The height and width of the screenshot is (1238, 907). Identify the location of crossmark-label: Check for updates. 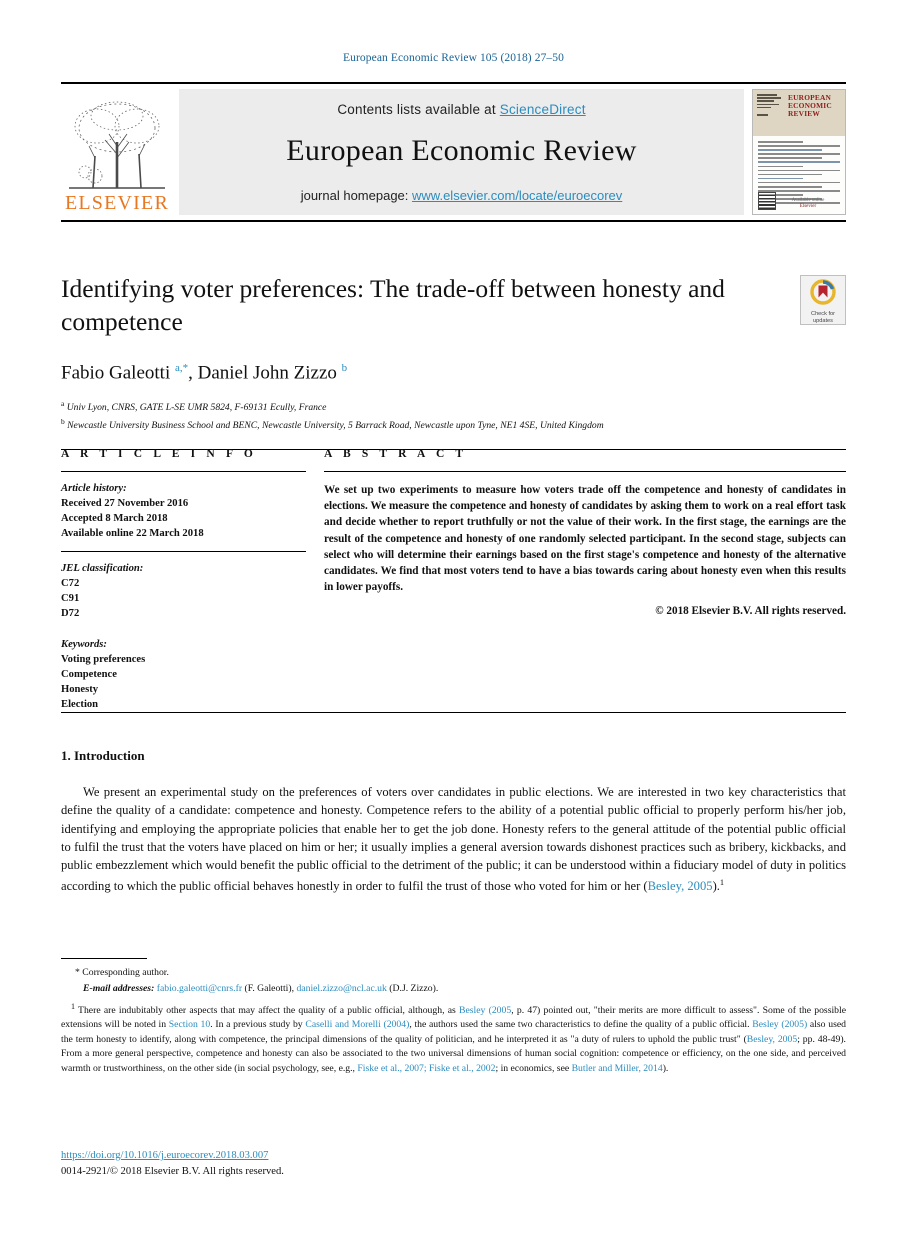
(823, 317).